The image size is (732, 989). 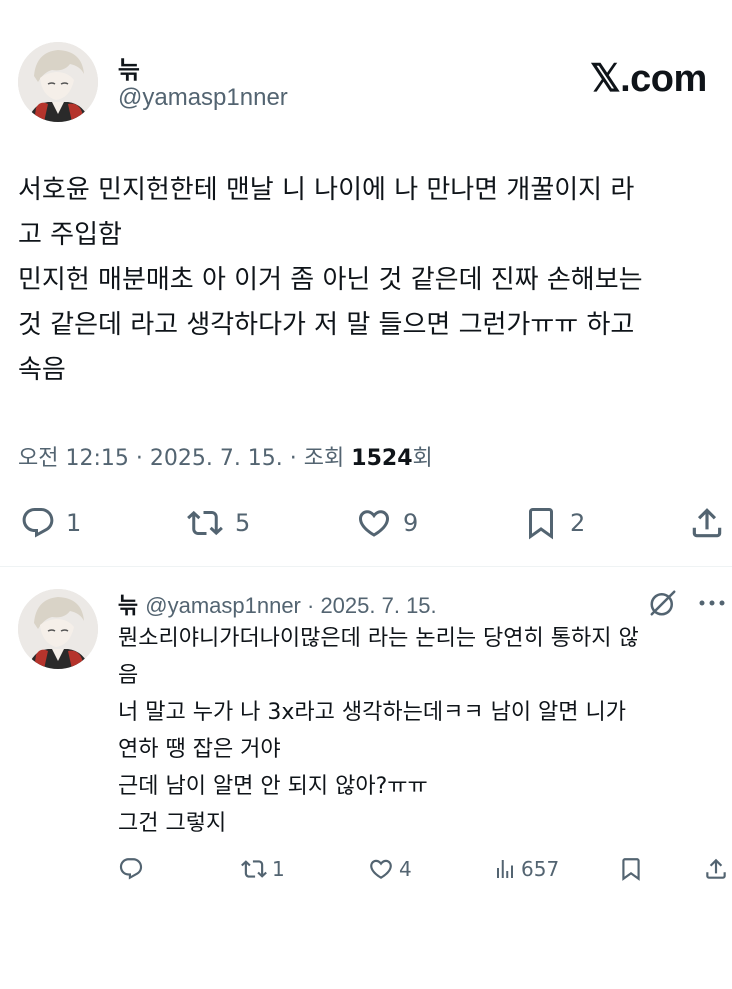 I want to click on reply-bookmark-button, so click(x=631, y=869).